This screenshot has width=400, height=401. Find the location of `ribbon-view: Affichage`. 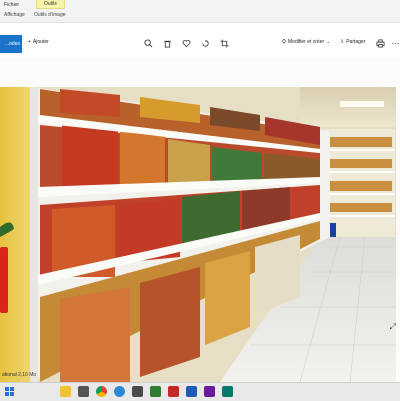

ribbon-view: Affichage is located at coordinates (14, 15).